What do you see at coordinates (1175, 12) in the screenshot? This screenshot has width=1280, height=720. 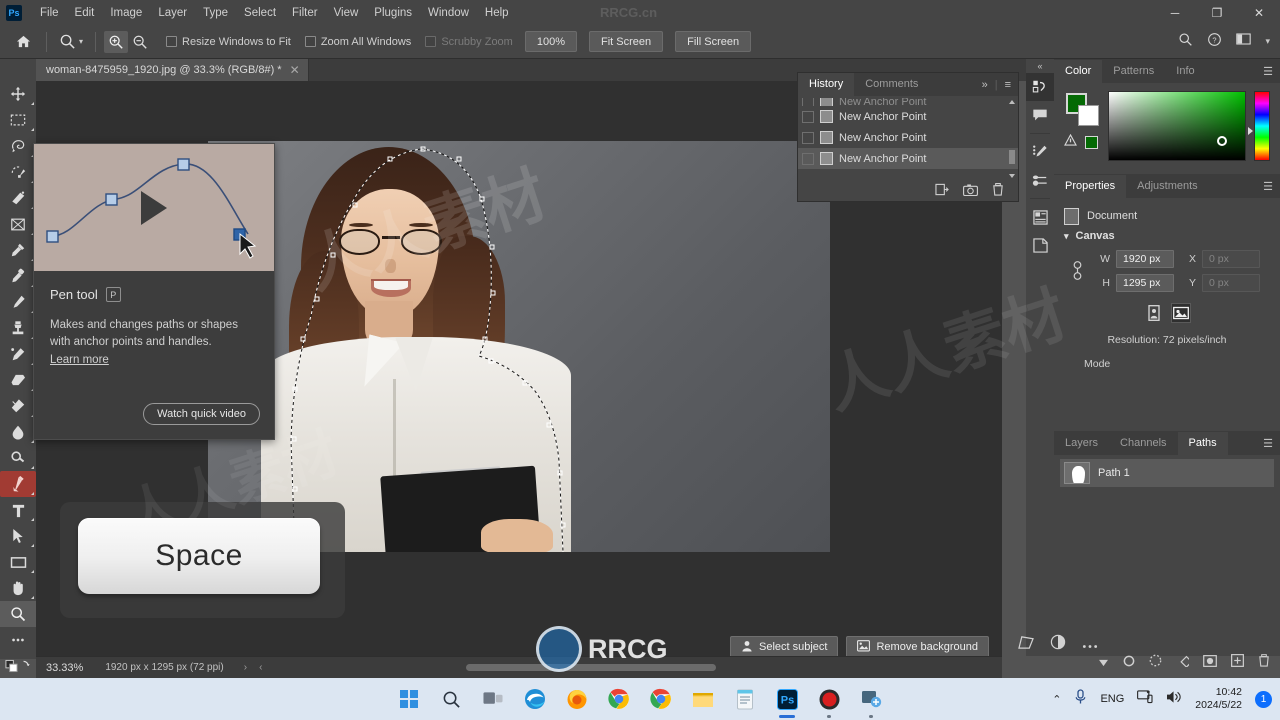 I see `minimize-button: ─` at bounding box center [1175, 12].